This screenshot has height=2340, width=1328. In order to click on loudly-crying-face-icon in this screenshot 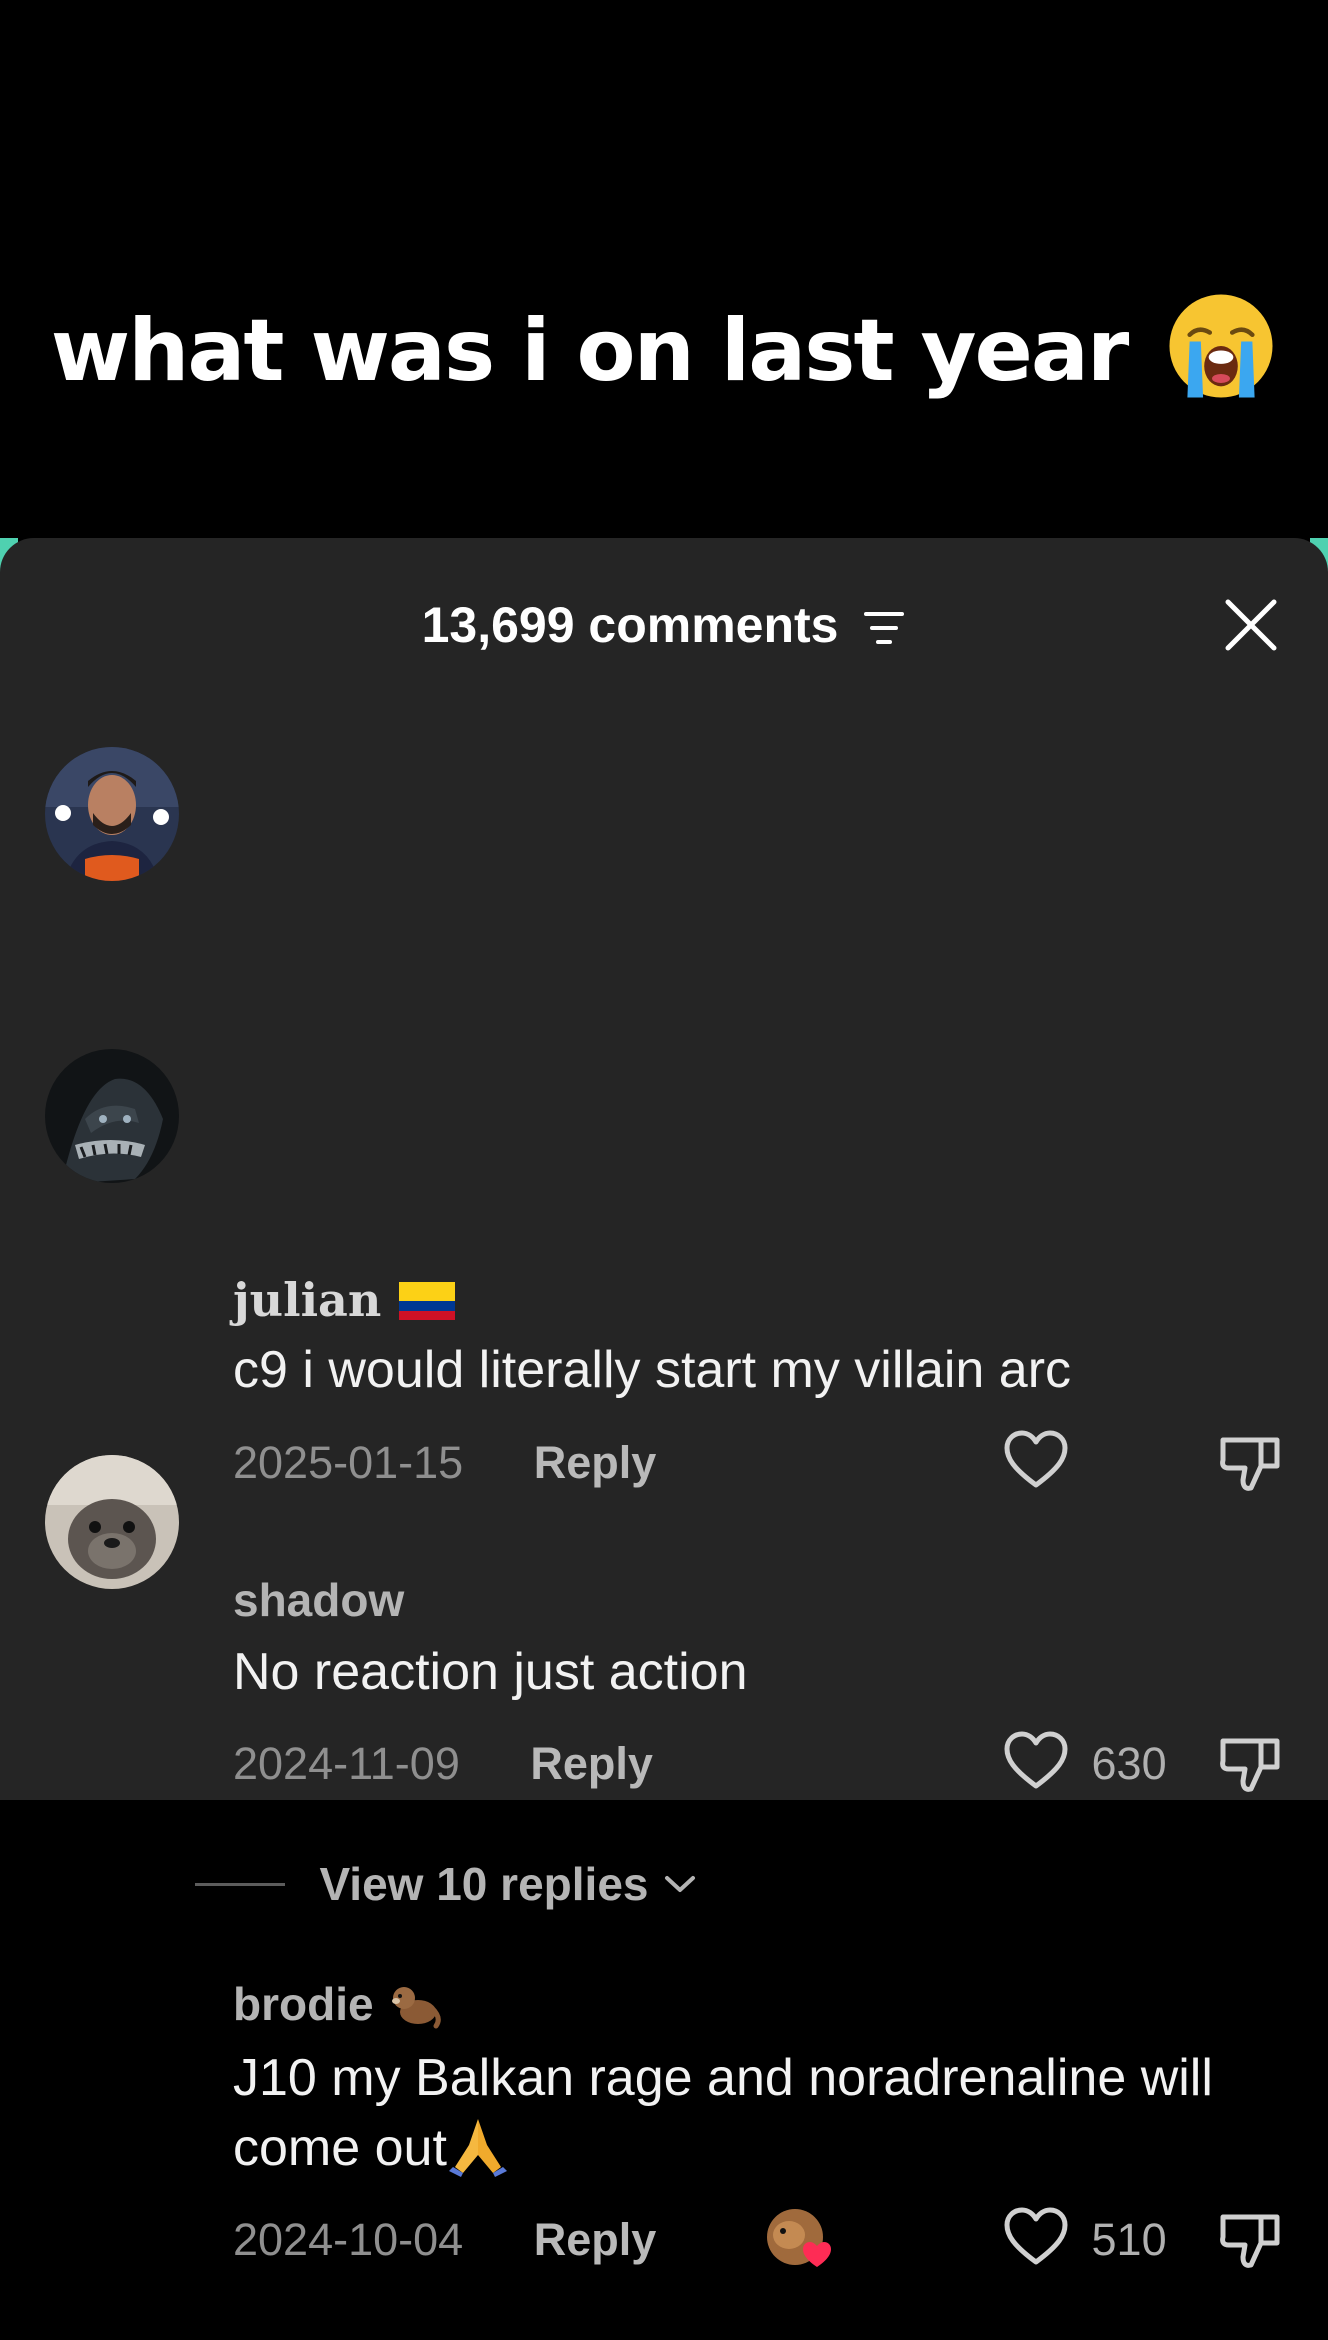, I will do `click(1221, 346)`.